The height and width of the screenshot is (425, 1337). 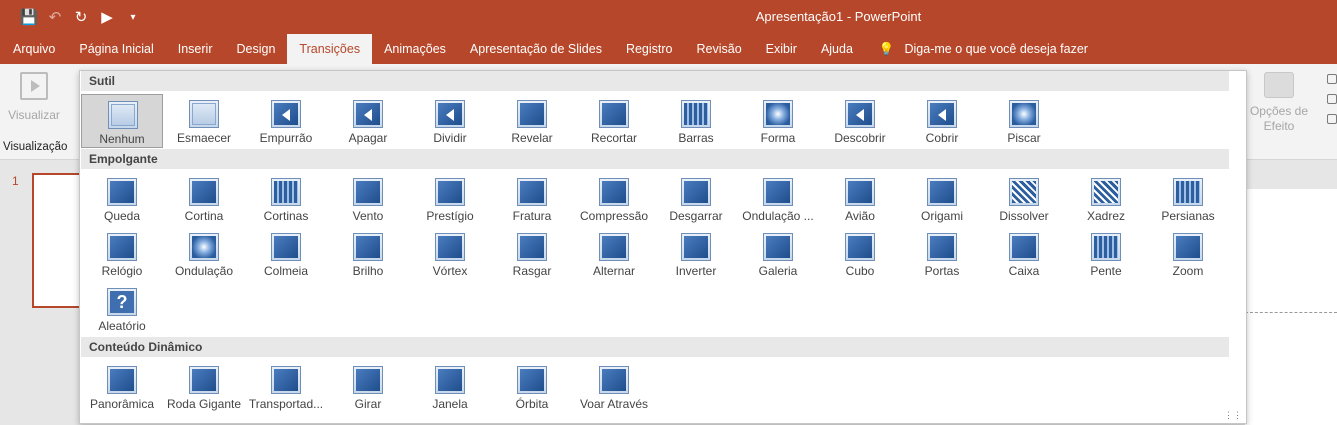 What do you see at coordinates (204, 138) in the screenshot?
I see `transition-label: Esmaecer` at bounding box center [204, 138].